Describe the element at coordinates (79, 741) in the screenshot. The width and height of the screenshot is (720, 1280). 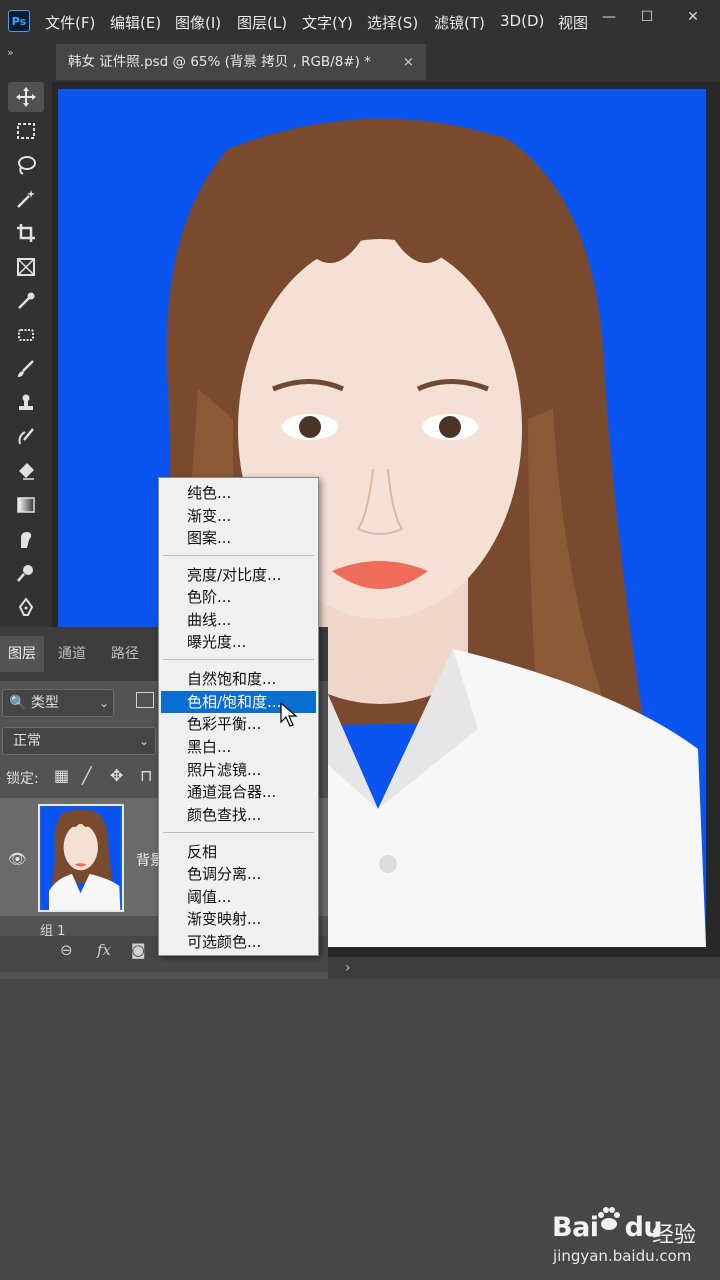
I see `blend-mode-select: 正常 ⌄` at that location.